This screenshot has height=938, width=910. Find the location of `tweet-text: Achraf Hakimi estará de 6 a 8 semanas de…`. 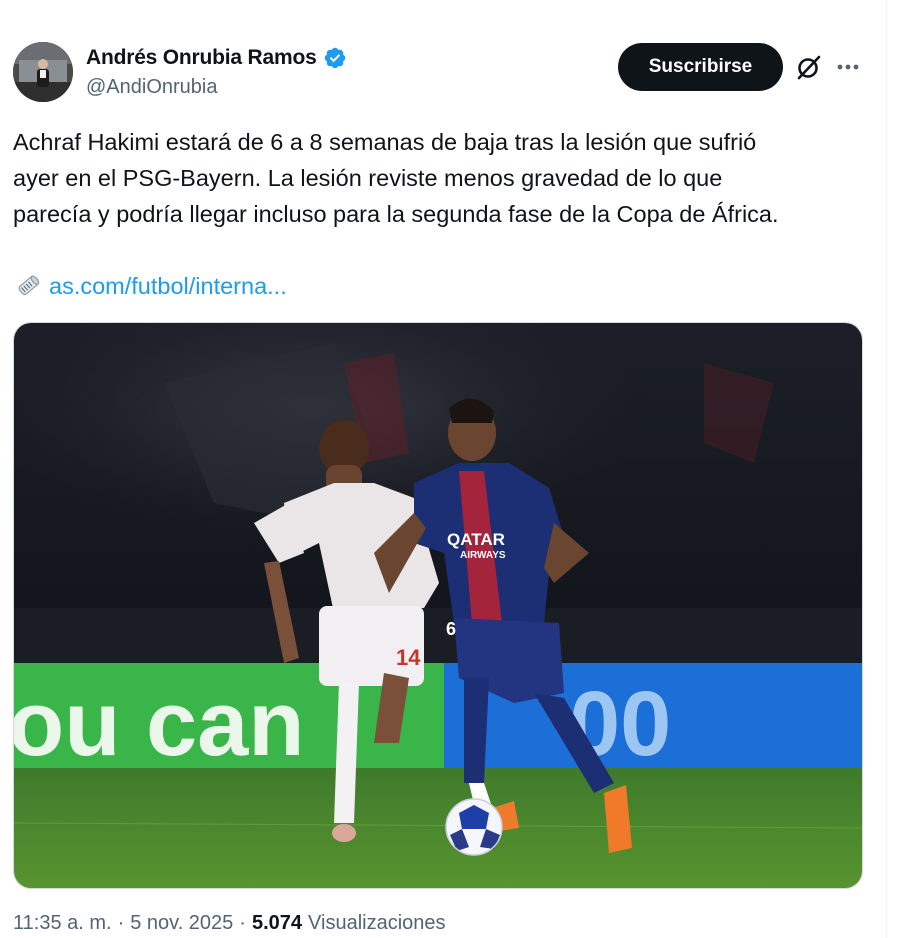

tweet-text: Achraf Hakimi estará de 6 a 8 semanas de… is located at coordinates (443, 178).